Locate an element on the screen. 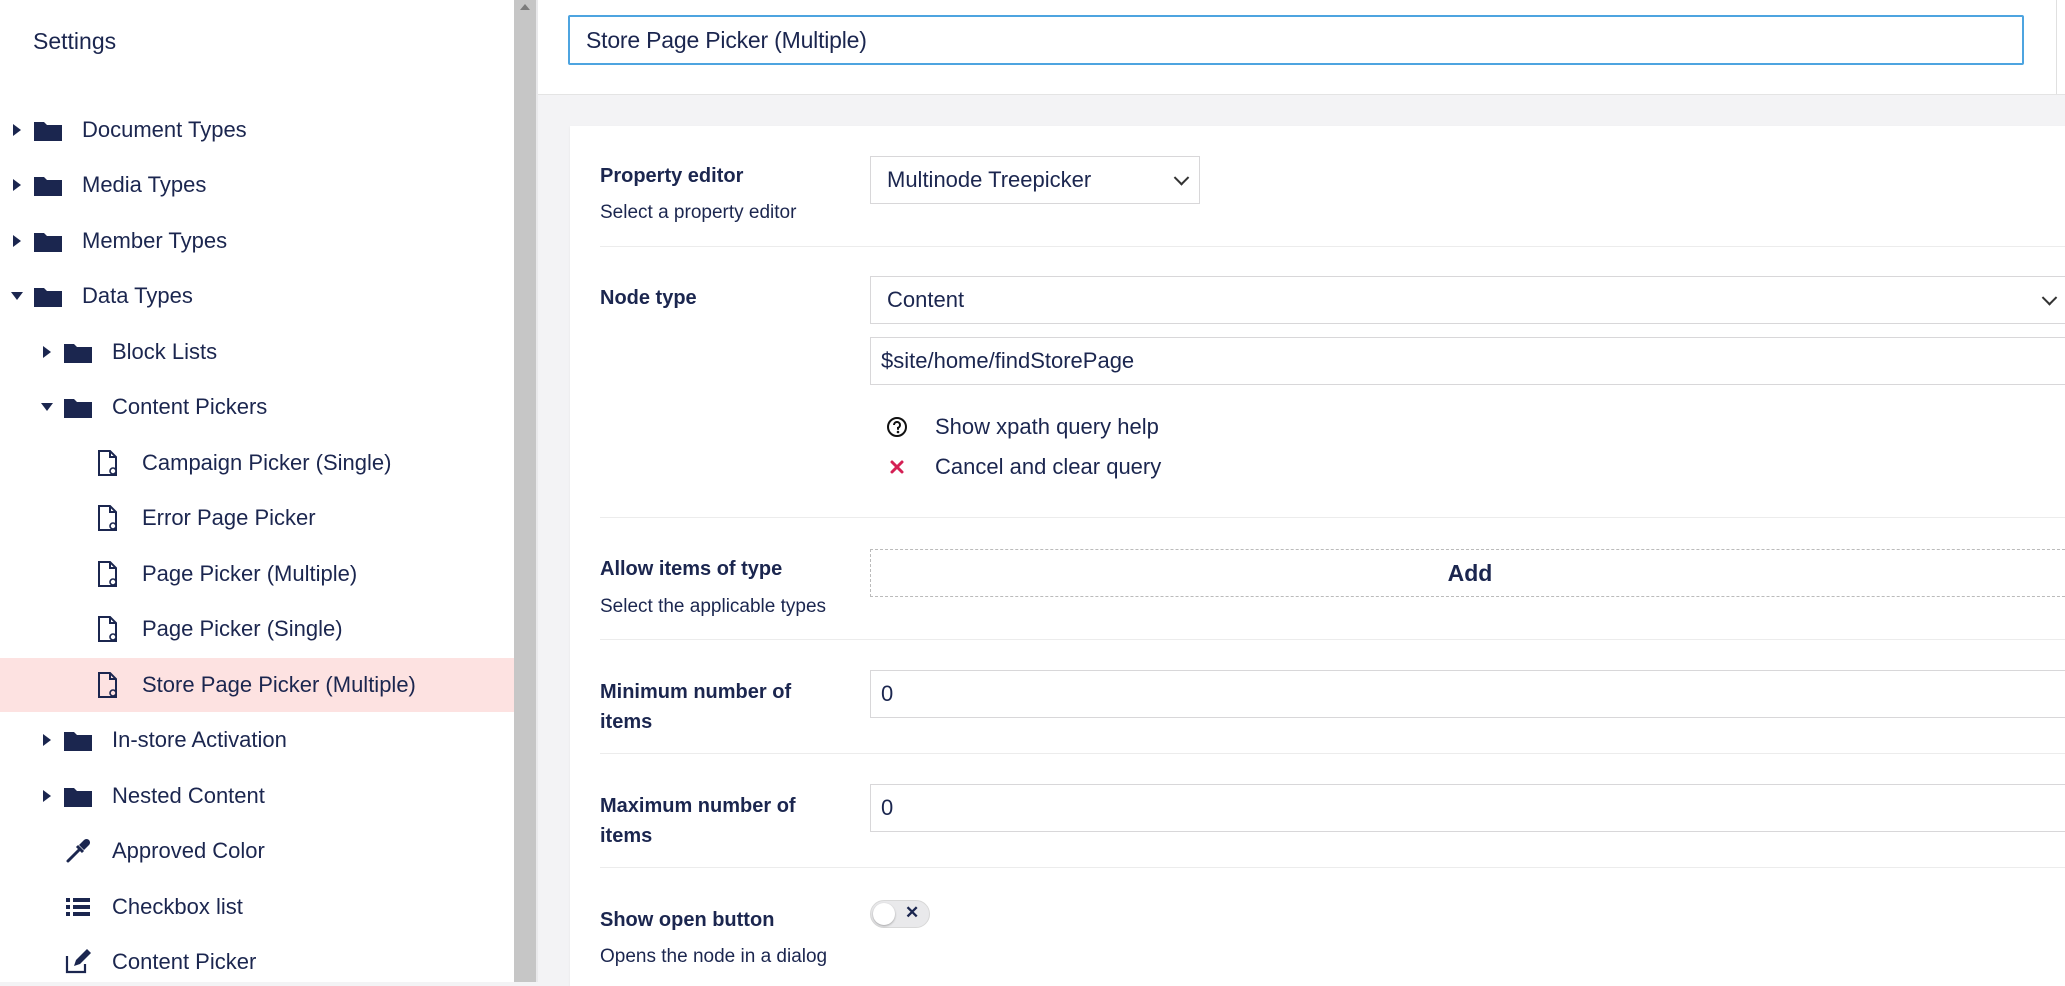 Image resolution: width=2065 pixels, height=986 pixels. tree-item-label: Document Types is located at coordinates (164, 129).